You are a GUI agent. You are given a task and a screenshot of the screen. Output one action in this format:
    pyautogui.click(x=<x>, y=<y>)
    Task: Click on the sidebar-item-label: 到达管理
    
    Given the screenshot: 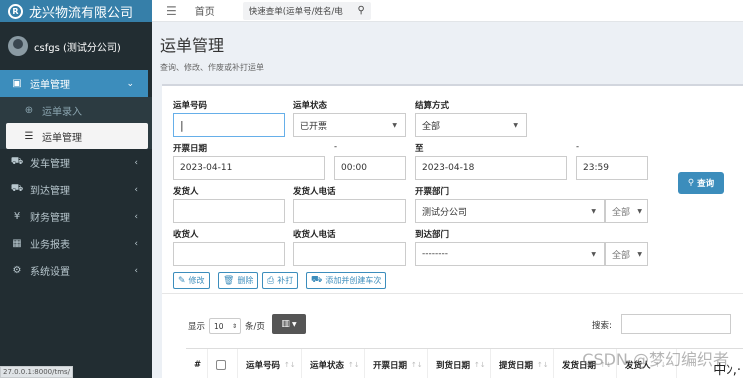 What is the action you would take?
    pyautogui.click(x=50, y=191)
    